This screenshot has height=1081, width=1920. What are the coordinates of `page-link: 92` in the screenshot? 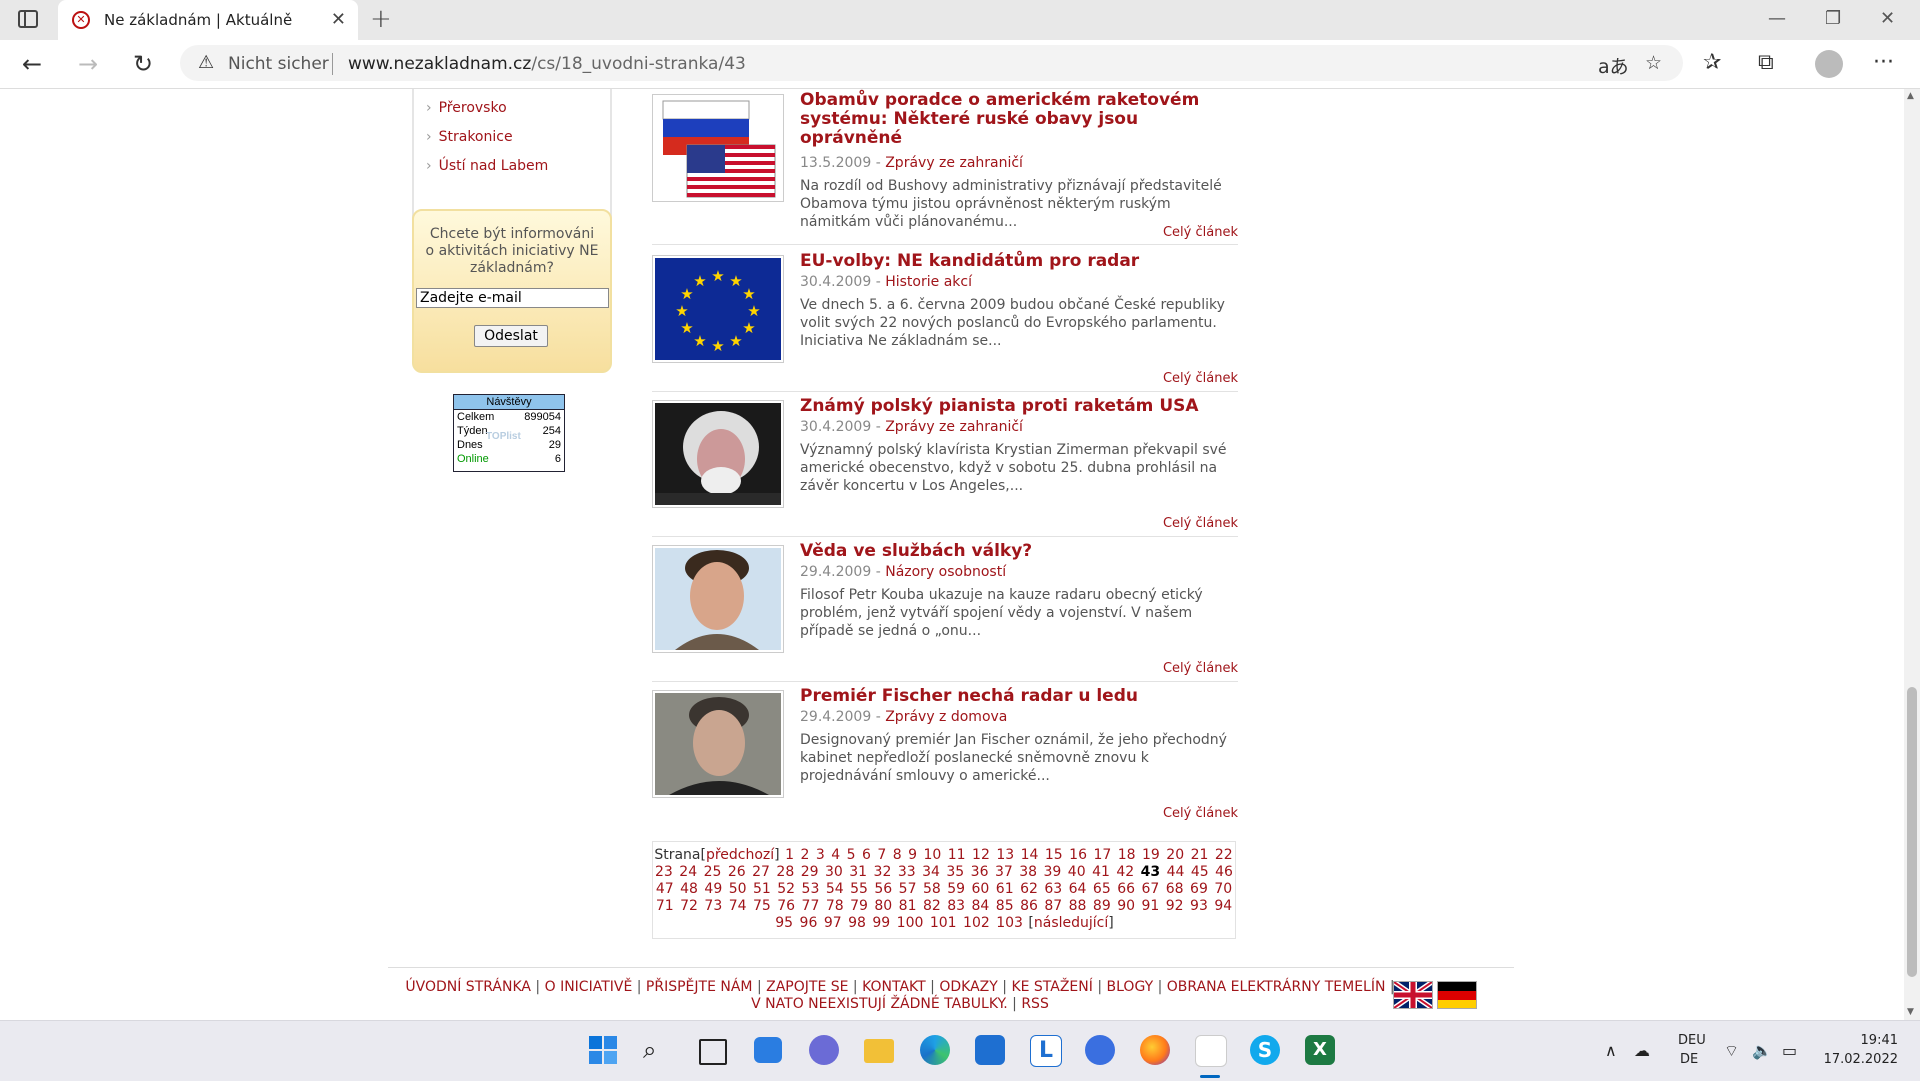 It's located at (1175, 906).